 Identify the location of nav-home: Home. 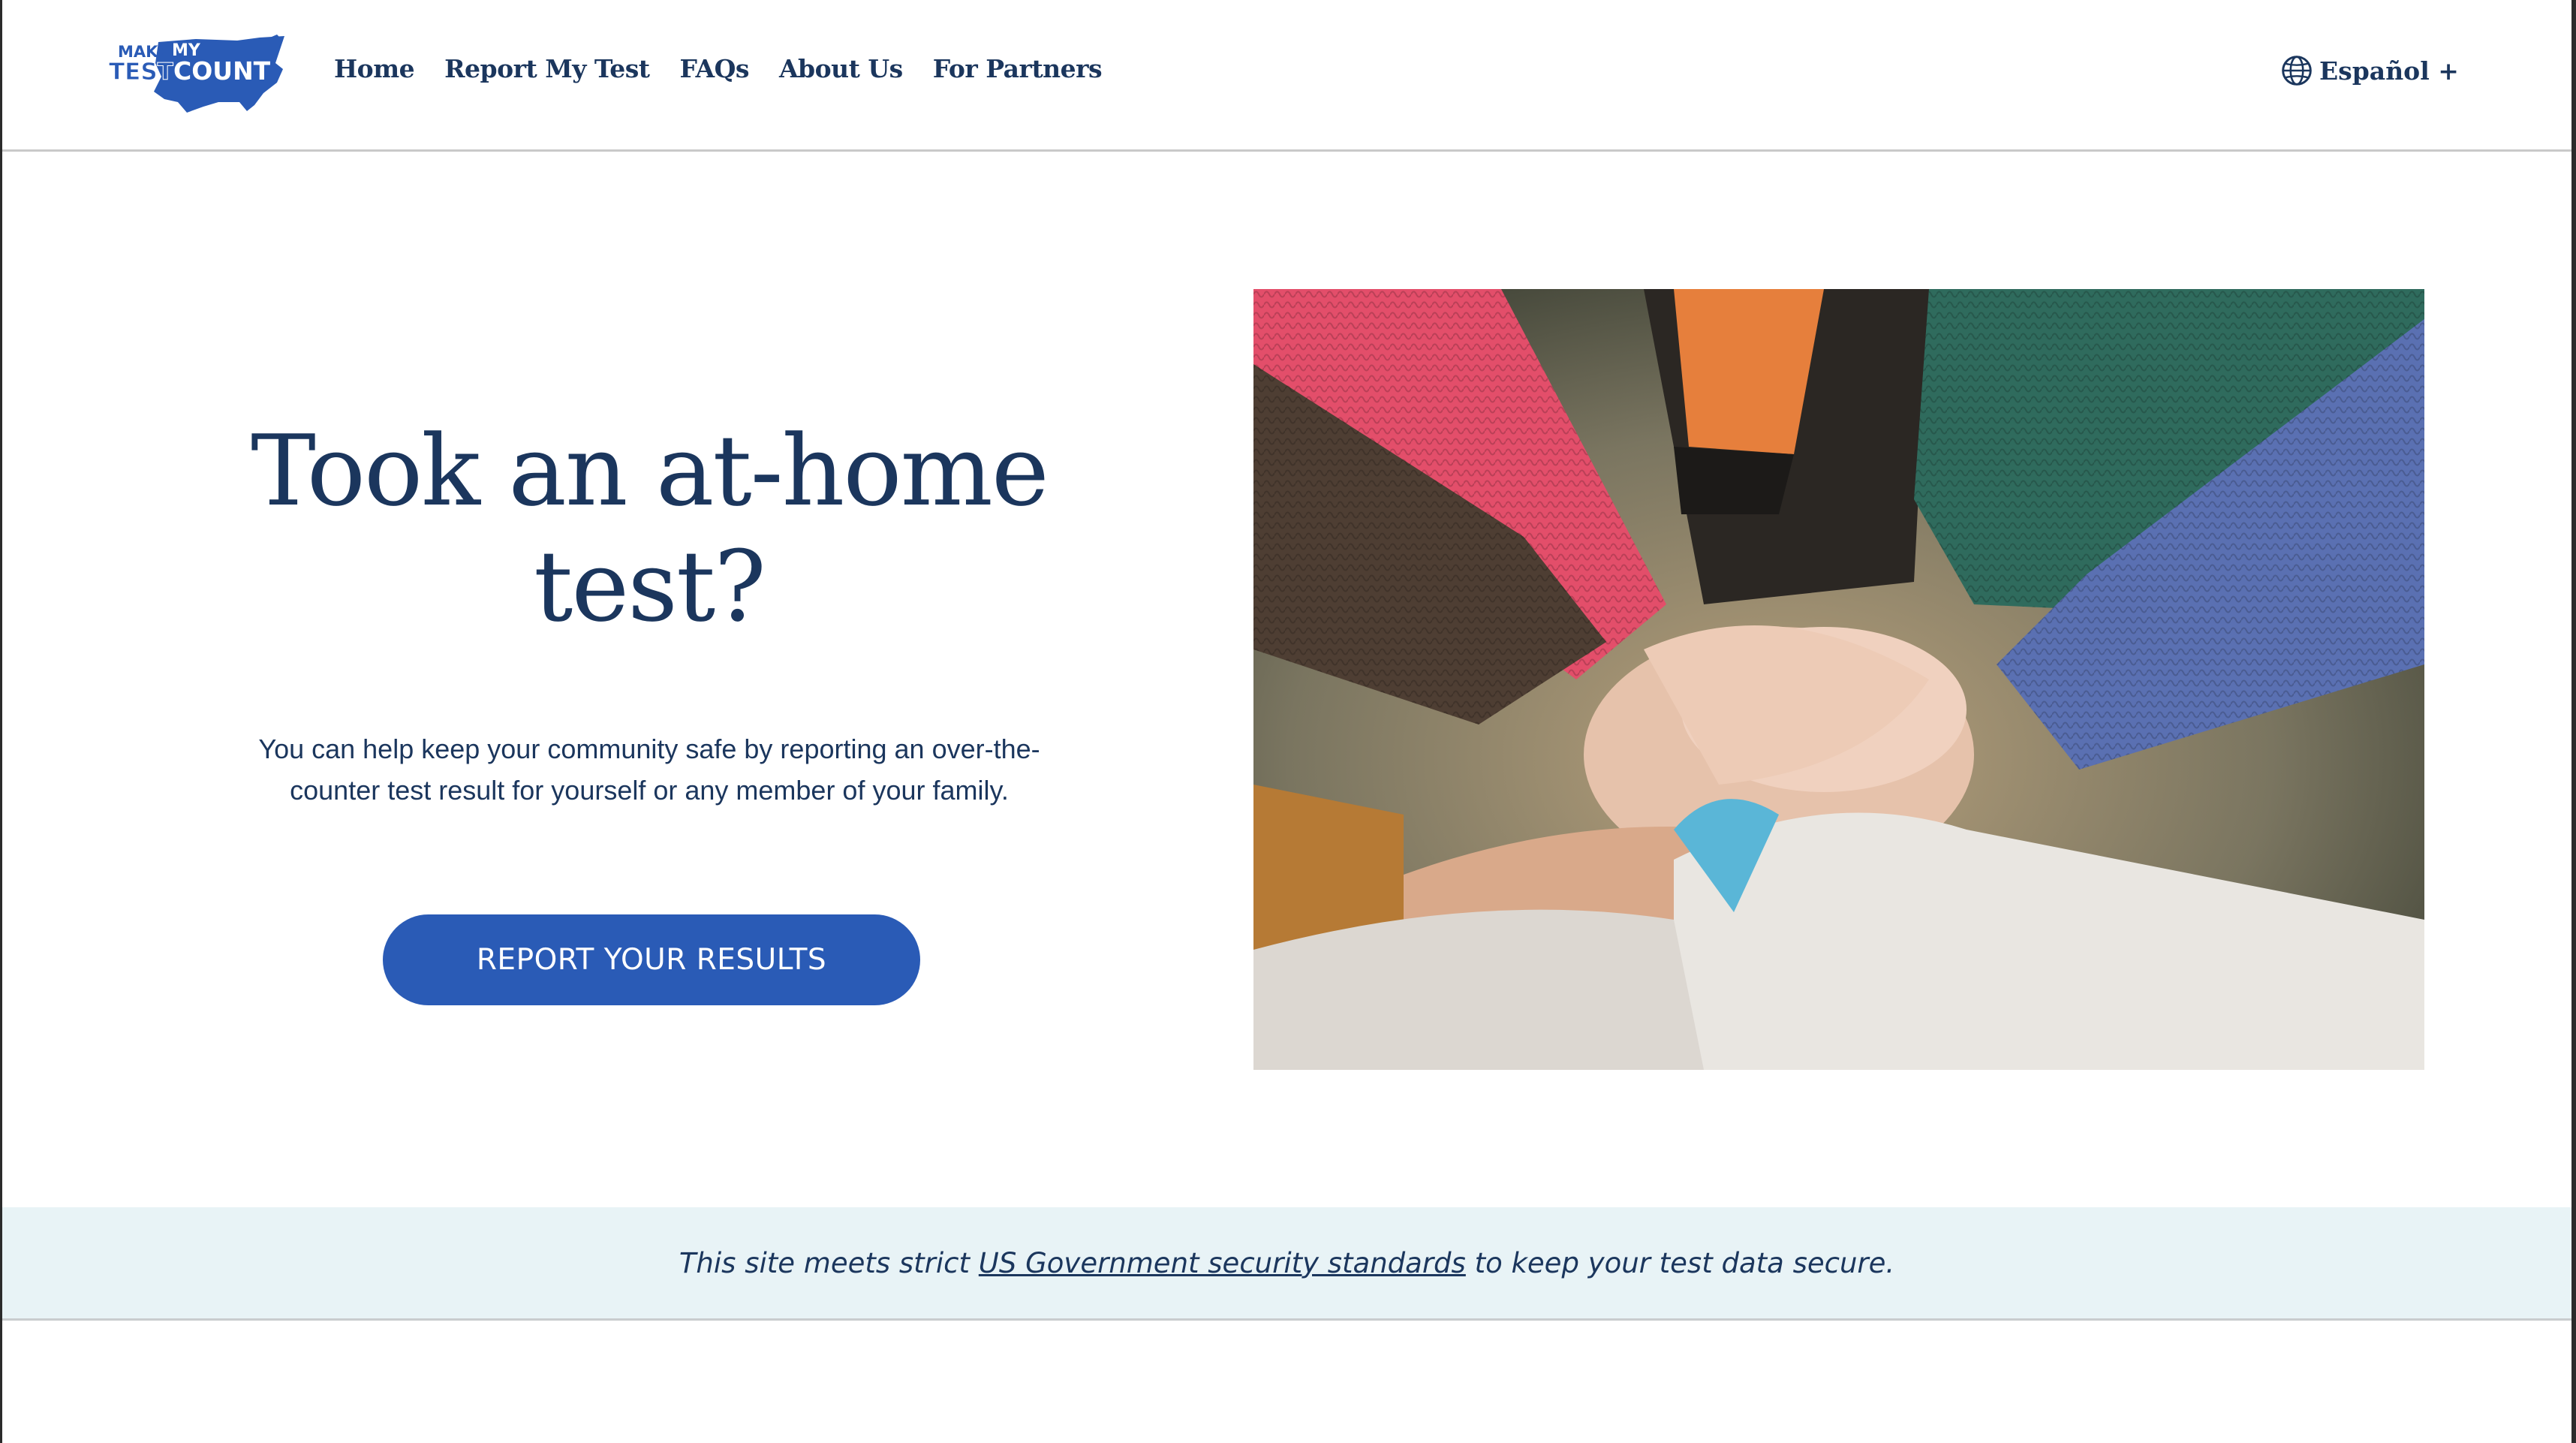
(374, 69).